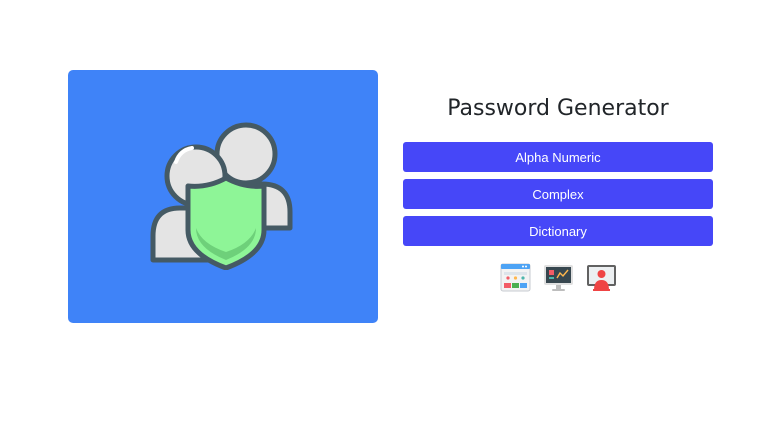  I want to click on dictionary-button: Dictionary, so click(558, 231).